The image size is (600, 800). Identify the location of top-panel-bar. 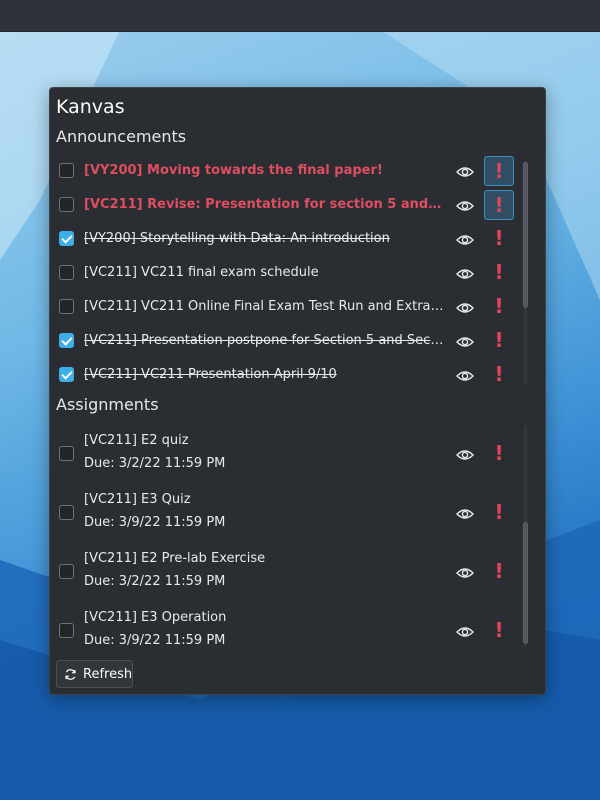
(300, 16).